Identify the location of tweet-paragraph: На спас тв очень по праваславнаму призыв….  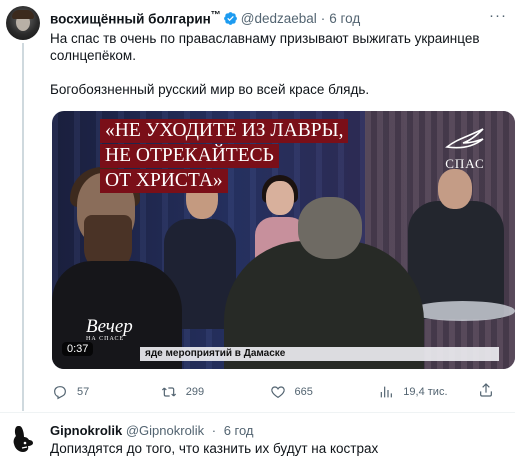
(265, 47).